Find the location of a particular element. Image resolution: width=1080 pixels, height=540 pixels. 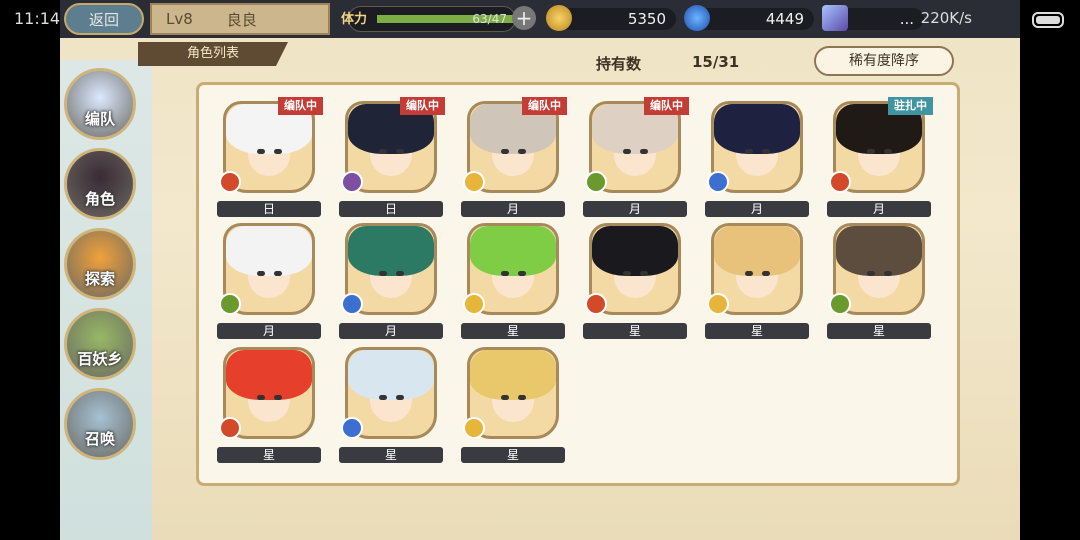

sidebar-item-explore: 探索 is located at coordinates (100, 264).